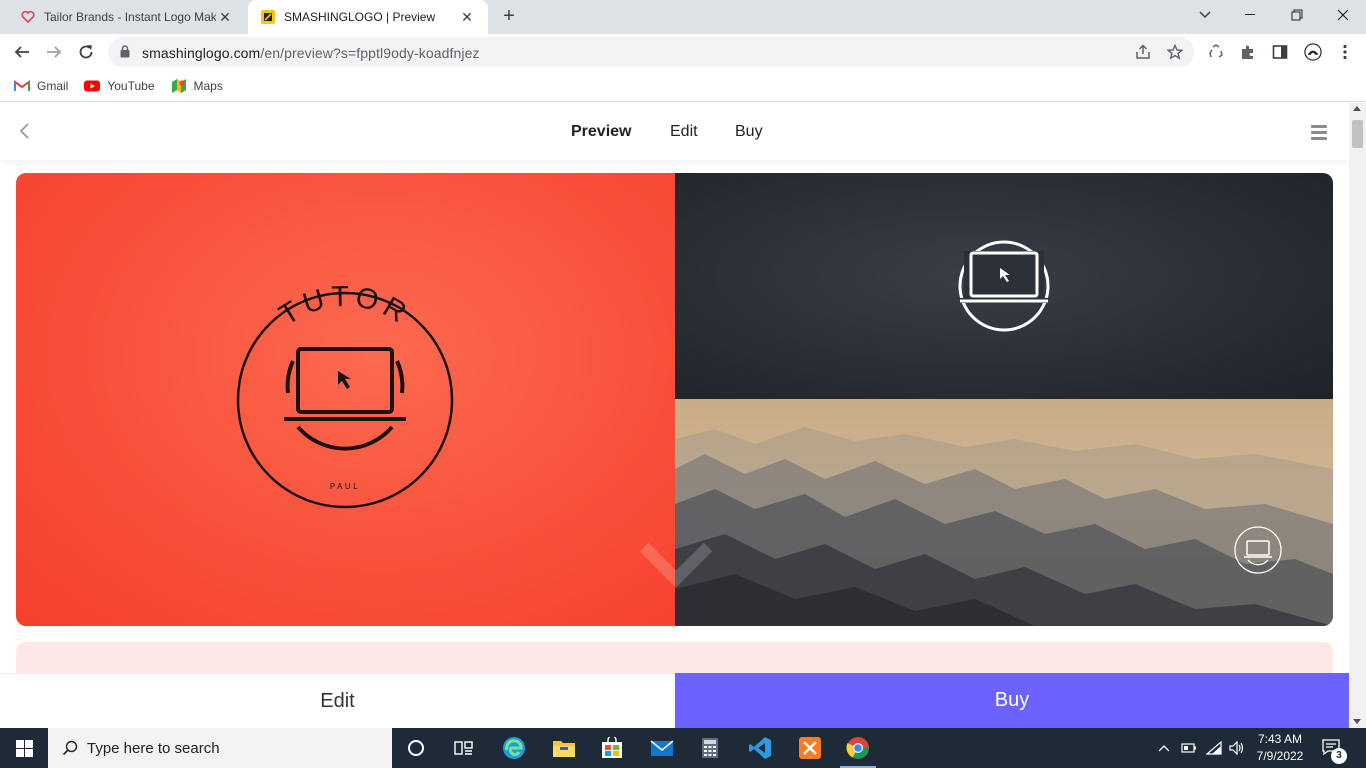  Describe the element at coordinates (514, 748) in the screenshot. I see `edge-icon` at that location.